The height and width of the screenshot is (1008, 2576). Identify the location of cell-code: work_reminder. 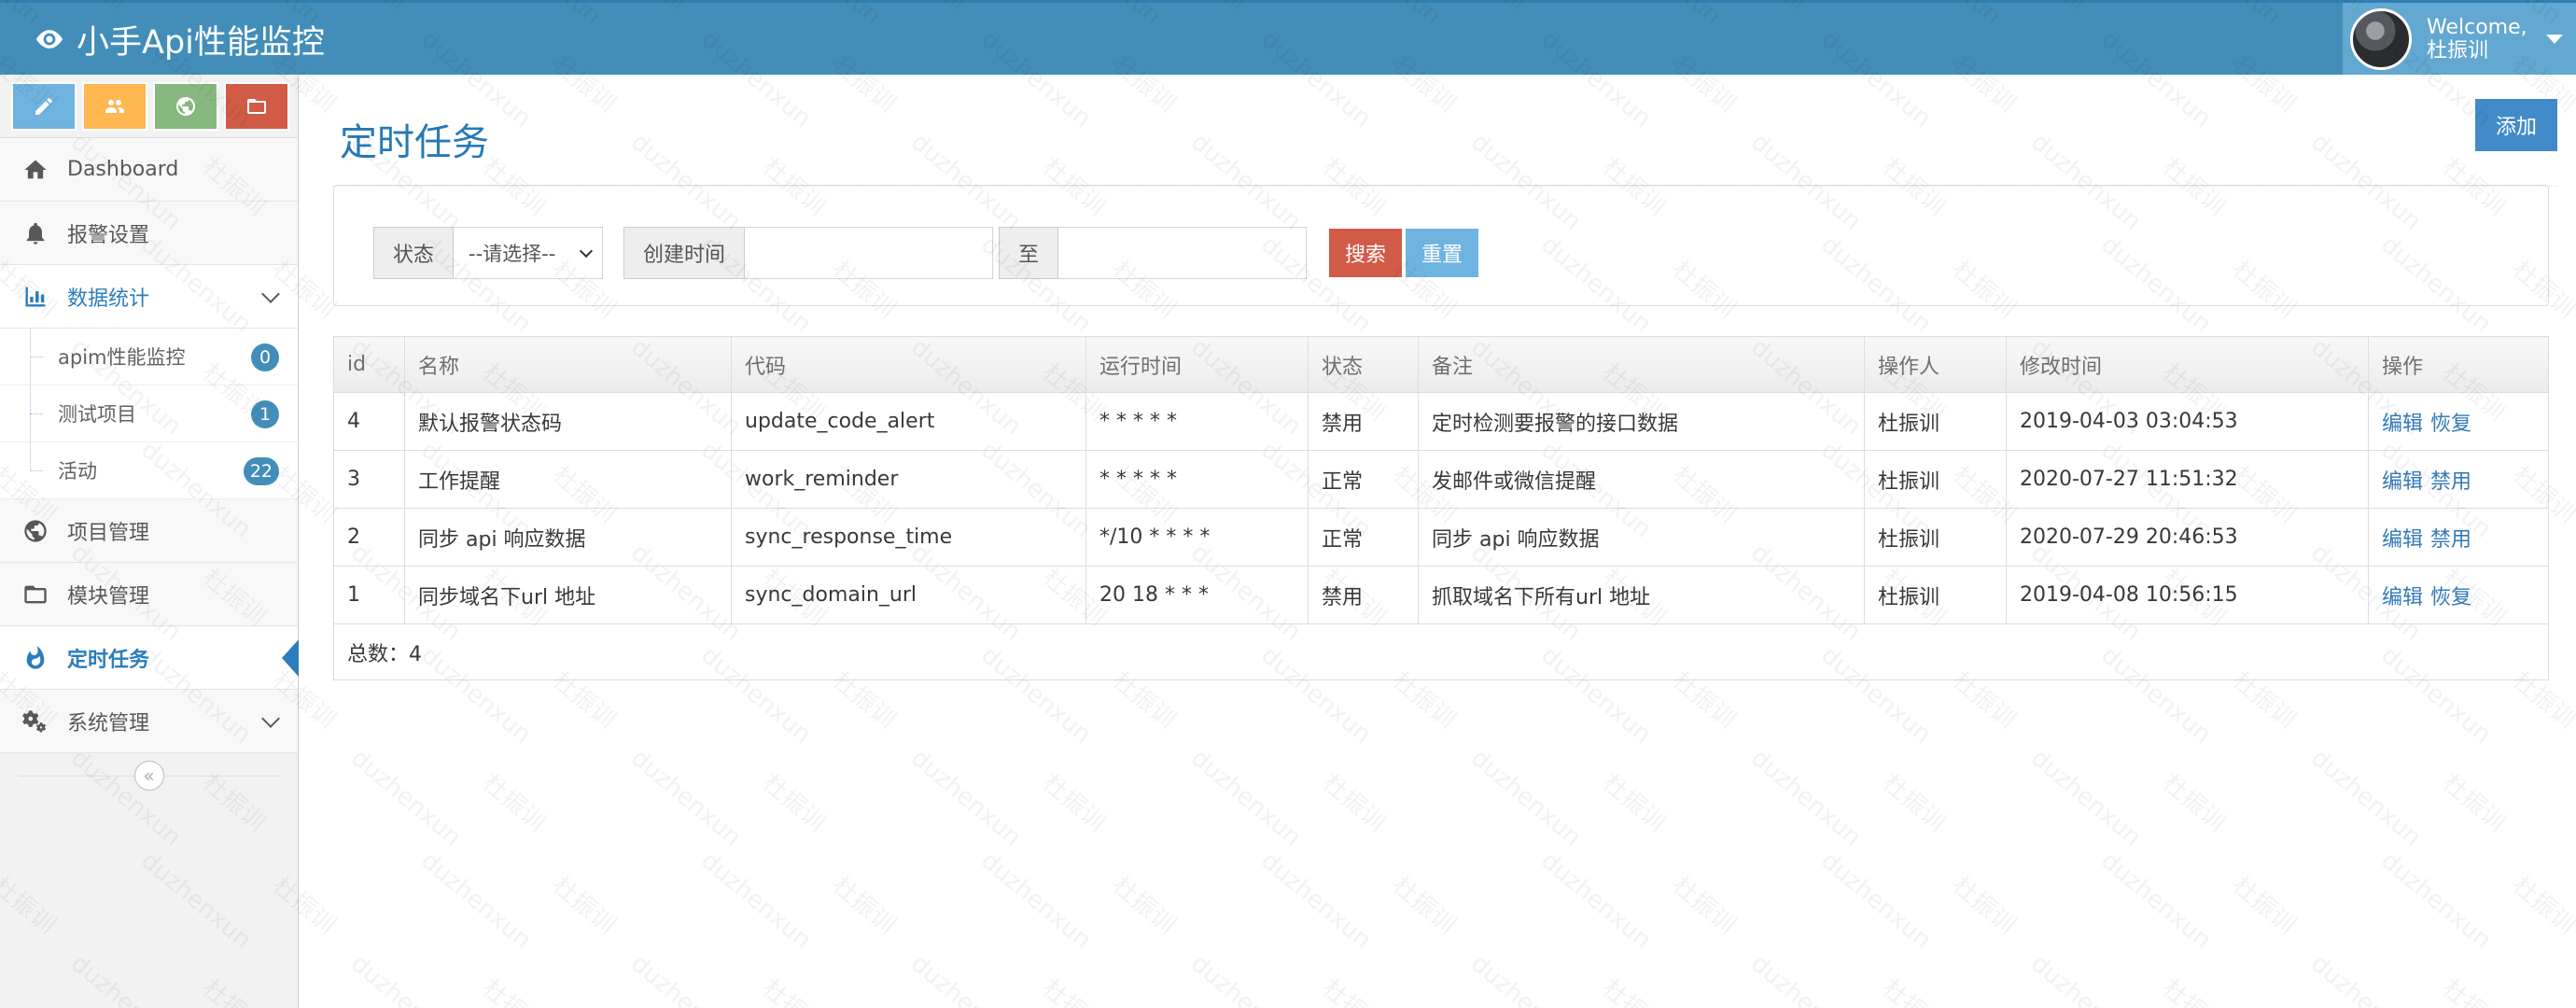
(908, 479).